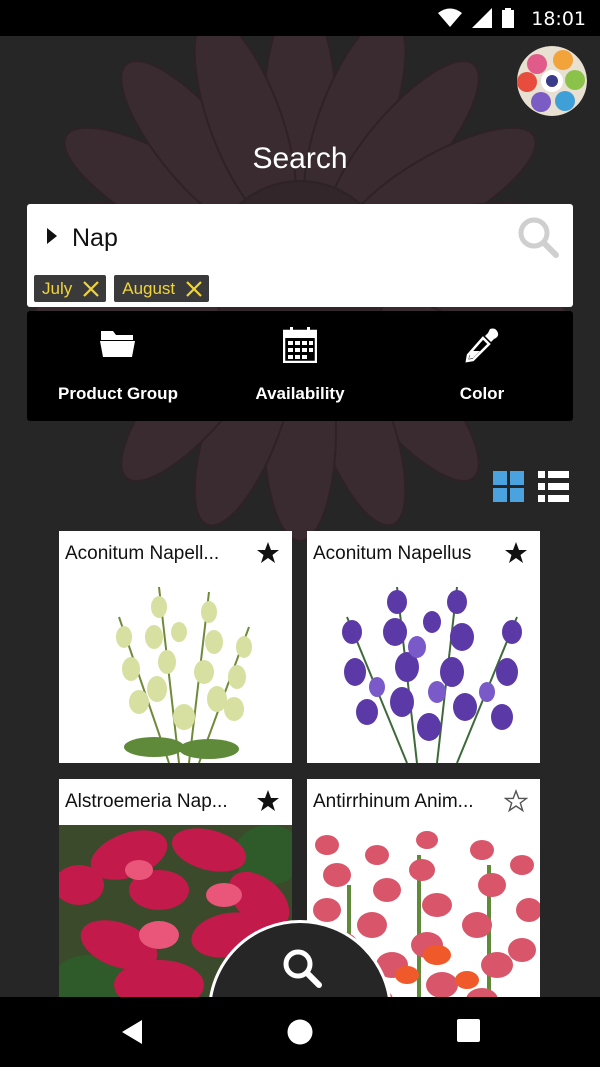  I want to click on status-bar: 18:01, so click(300, 18).